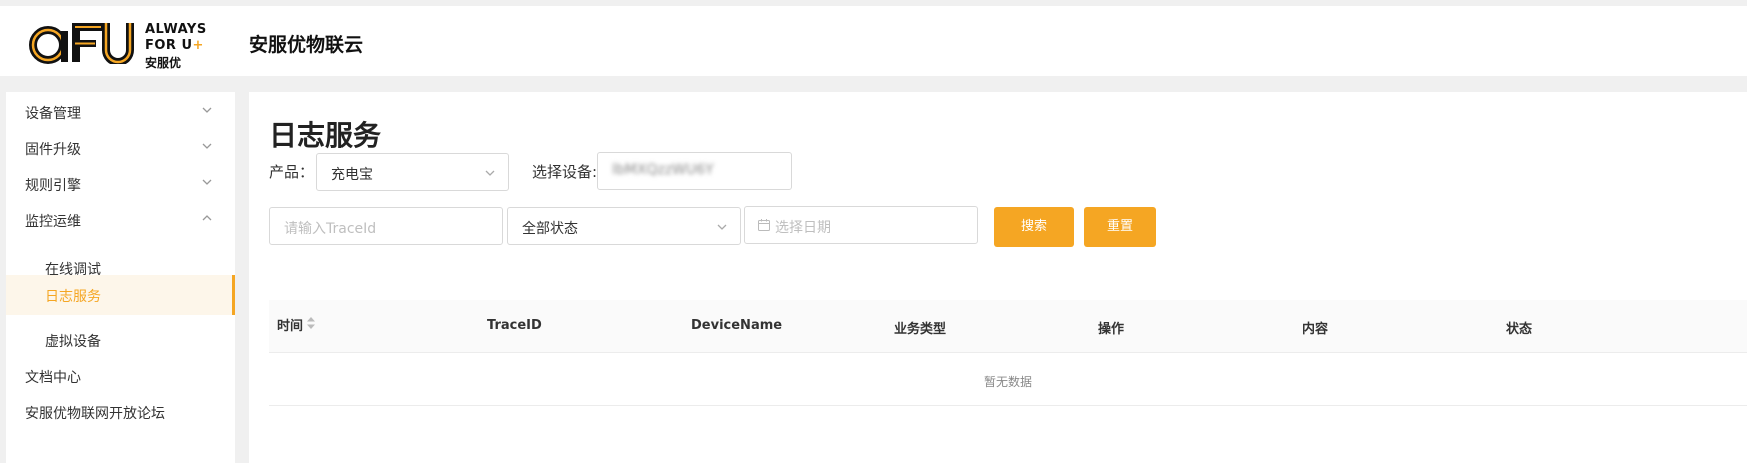  I want to click on empty-state-text: 暂无数据, so click(1007, 382).